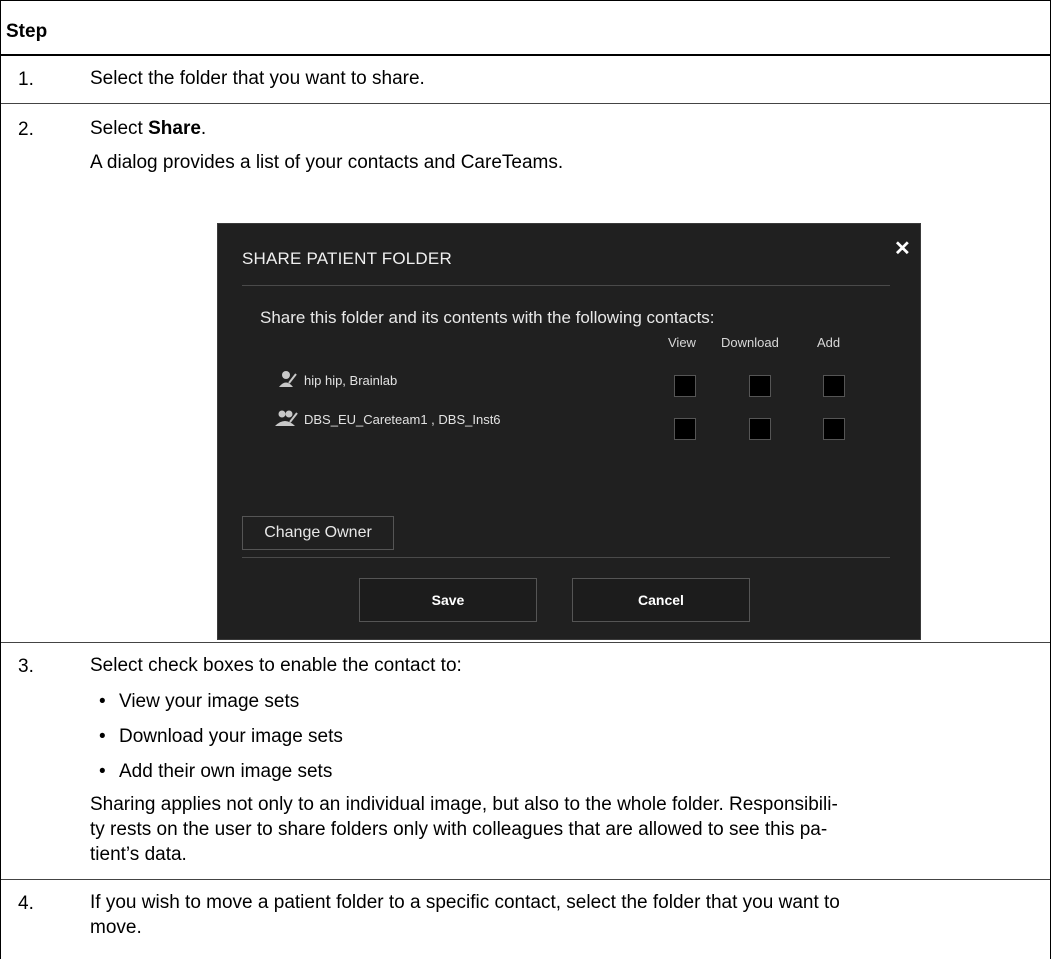  Describe the element at coordinates (347, 258) in the screenshot. I see `dialog-title: SHARE PATIENT FOLDER` at that location.